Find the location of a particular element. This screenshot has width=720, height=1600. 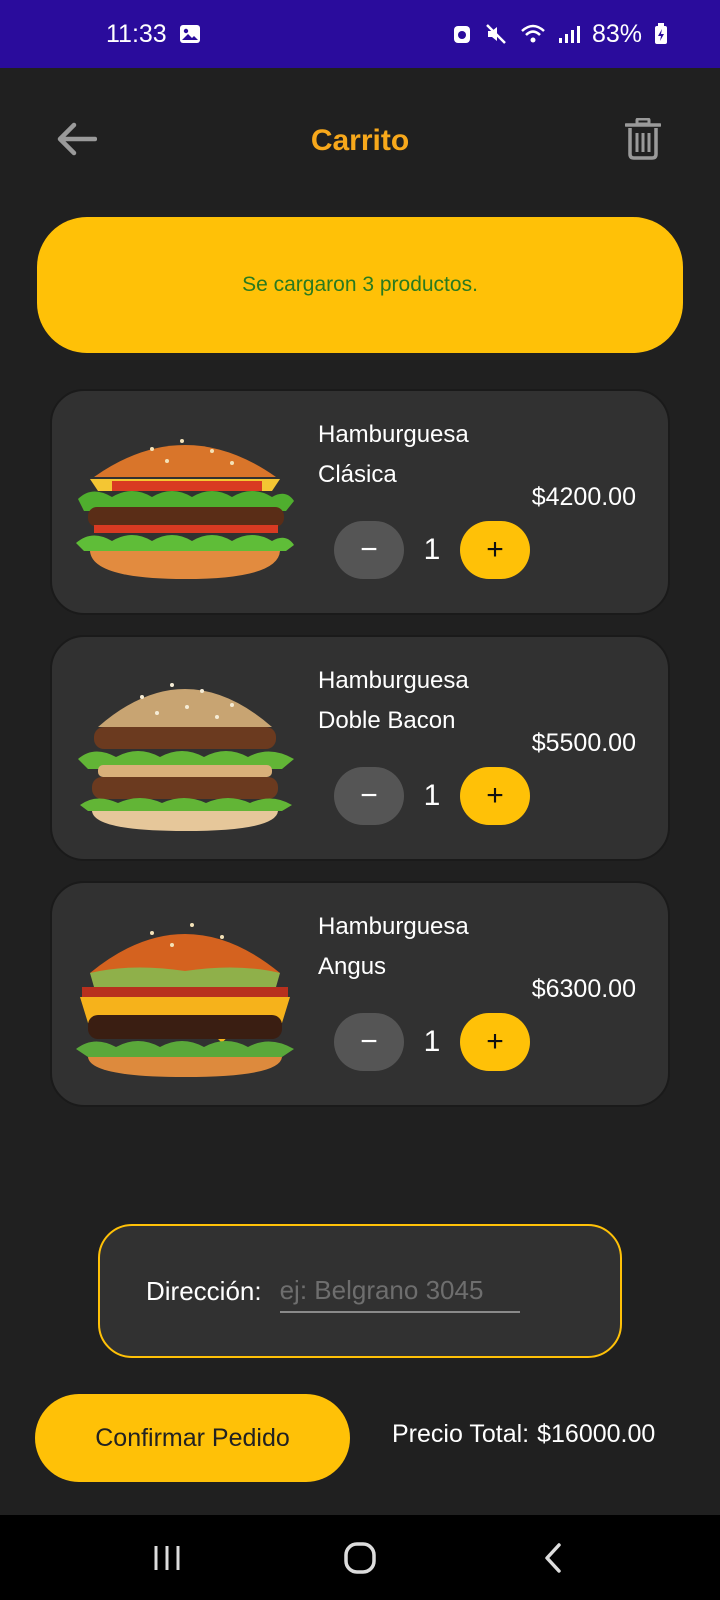

status-left: 11:33 is located at coordinates (153, 34).